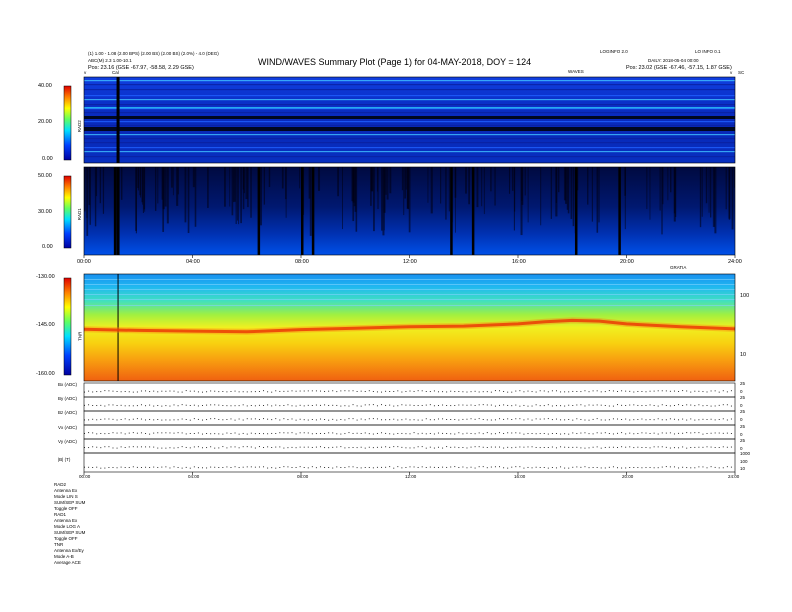 The image size is (792, 612). What do you see at coordinates (115, 211) in the screenshot?
I see `rad1-gap` at bounding box center [115, 211].